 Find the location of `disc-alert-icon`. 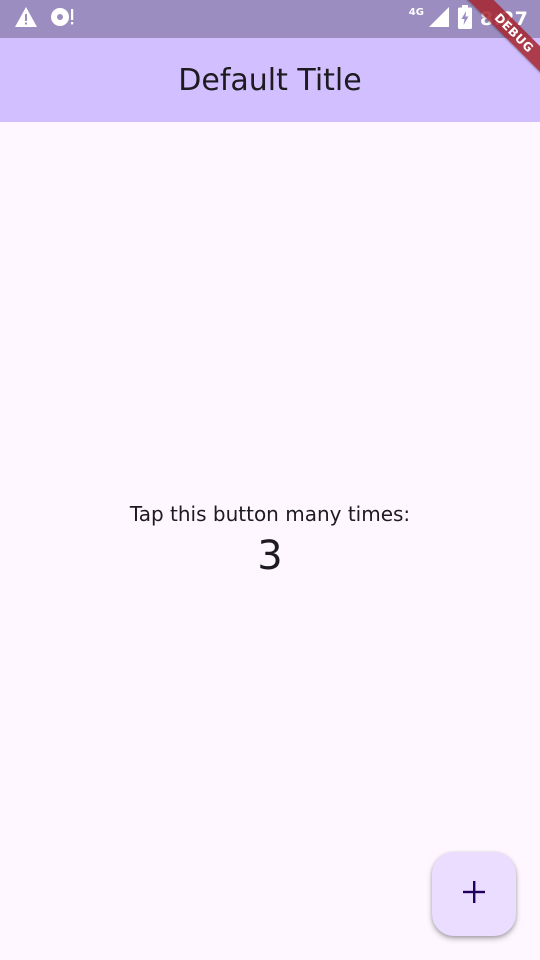

disc-alert-icon is located at coordinates (63, 19).